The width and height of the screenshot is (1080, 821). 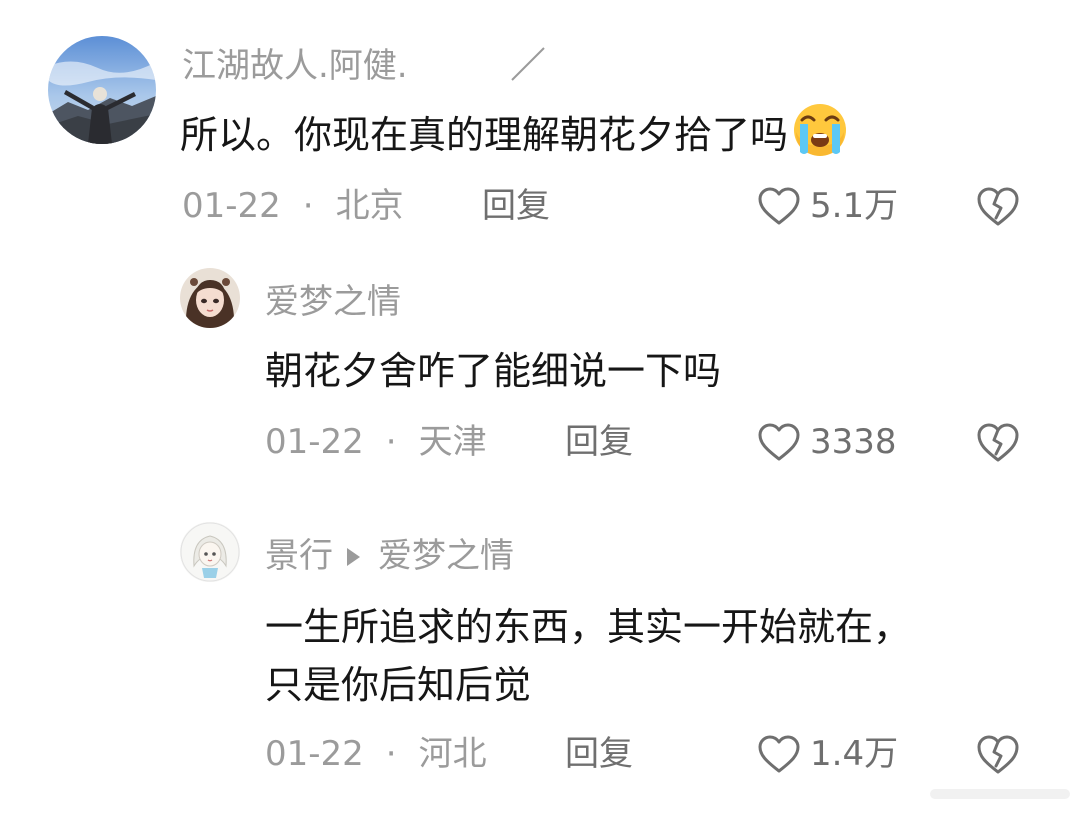 I want to click on comment-text: 朝花夕舍咋了能细说一下吗, so click(x=493, y=371).